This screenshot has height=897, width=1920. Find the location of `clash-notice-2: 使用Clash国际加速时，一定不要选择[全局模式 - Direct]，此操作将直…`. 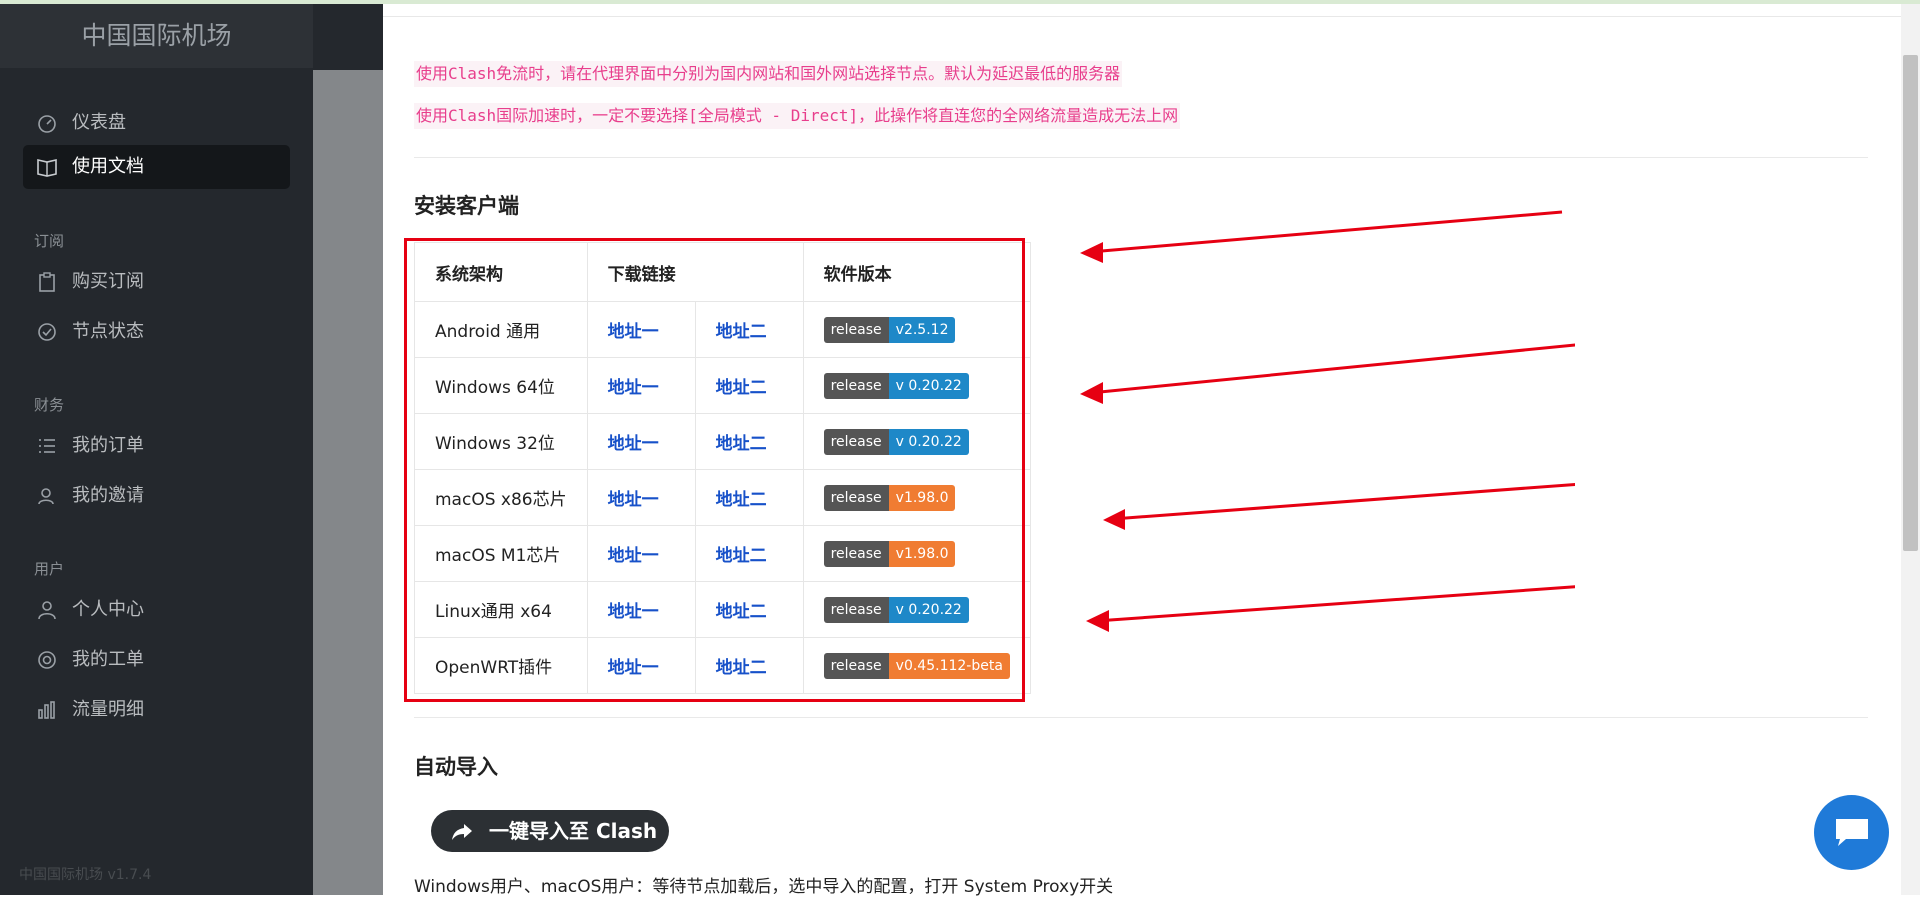

clash-notice-2: 使用Clash国际加速时，一定不要选择[全局模式 - Direct]，此操作将直… is located at coordinates (797, 116).